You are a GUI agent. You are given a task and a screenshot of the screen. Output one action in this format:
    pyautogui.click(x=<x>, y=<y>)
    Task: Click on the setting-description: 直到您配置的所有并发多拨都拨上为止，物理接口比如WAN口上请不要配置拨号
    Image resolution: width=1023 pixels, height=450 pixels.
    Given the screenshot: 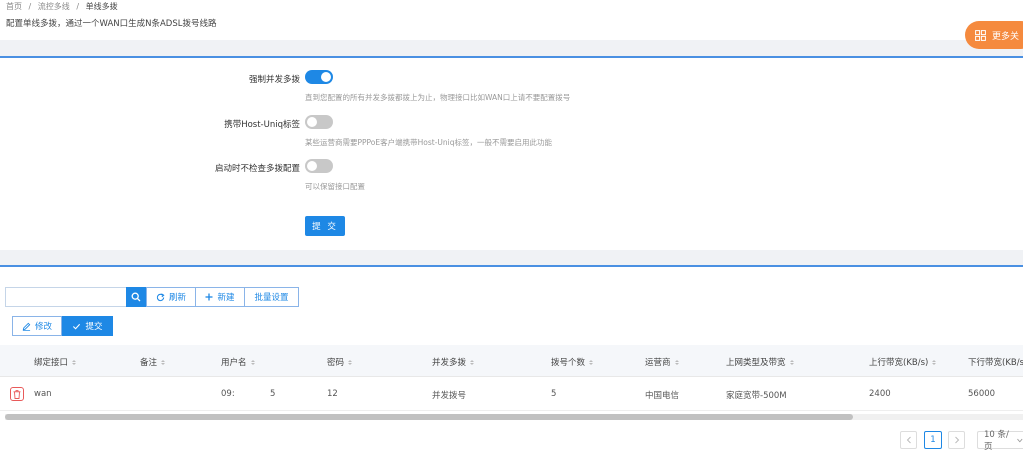 What is the action you would take?
    pyautogui.click(x=438, y=97)
    